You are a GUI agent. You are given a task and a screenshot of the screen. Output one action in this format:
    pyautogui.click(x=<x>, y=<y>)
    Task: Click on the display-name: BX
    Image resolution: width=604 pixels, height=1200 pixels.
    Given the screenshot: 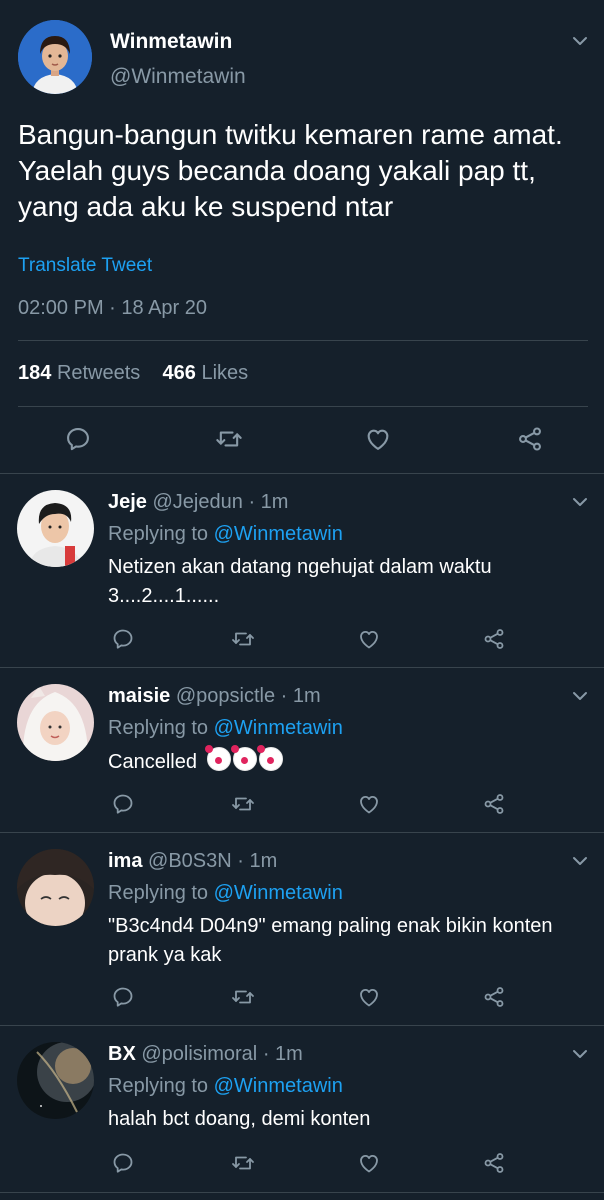 What is the action you would take?
    pyautogui.click(x=122, y=1054)
    